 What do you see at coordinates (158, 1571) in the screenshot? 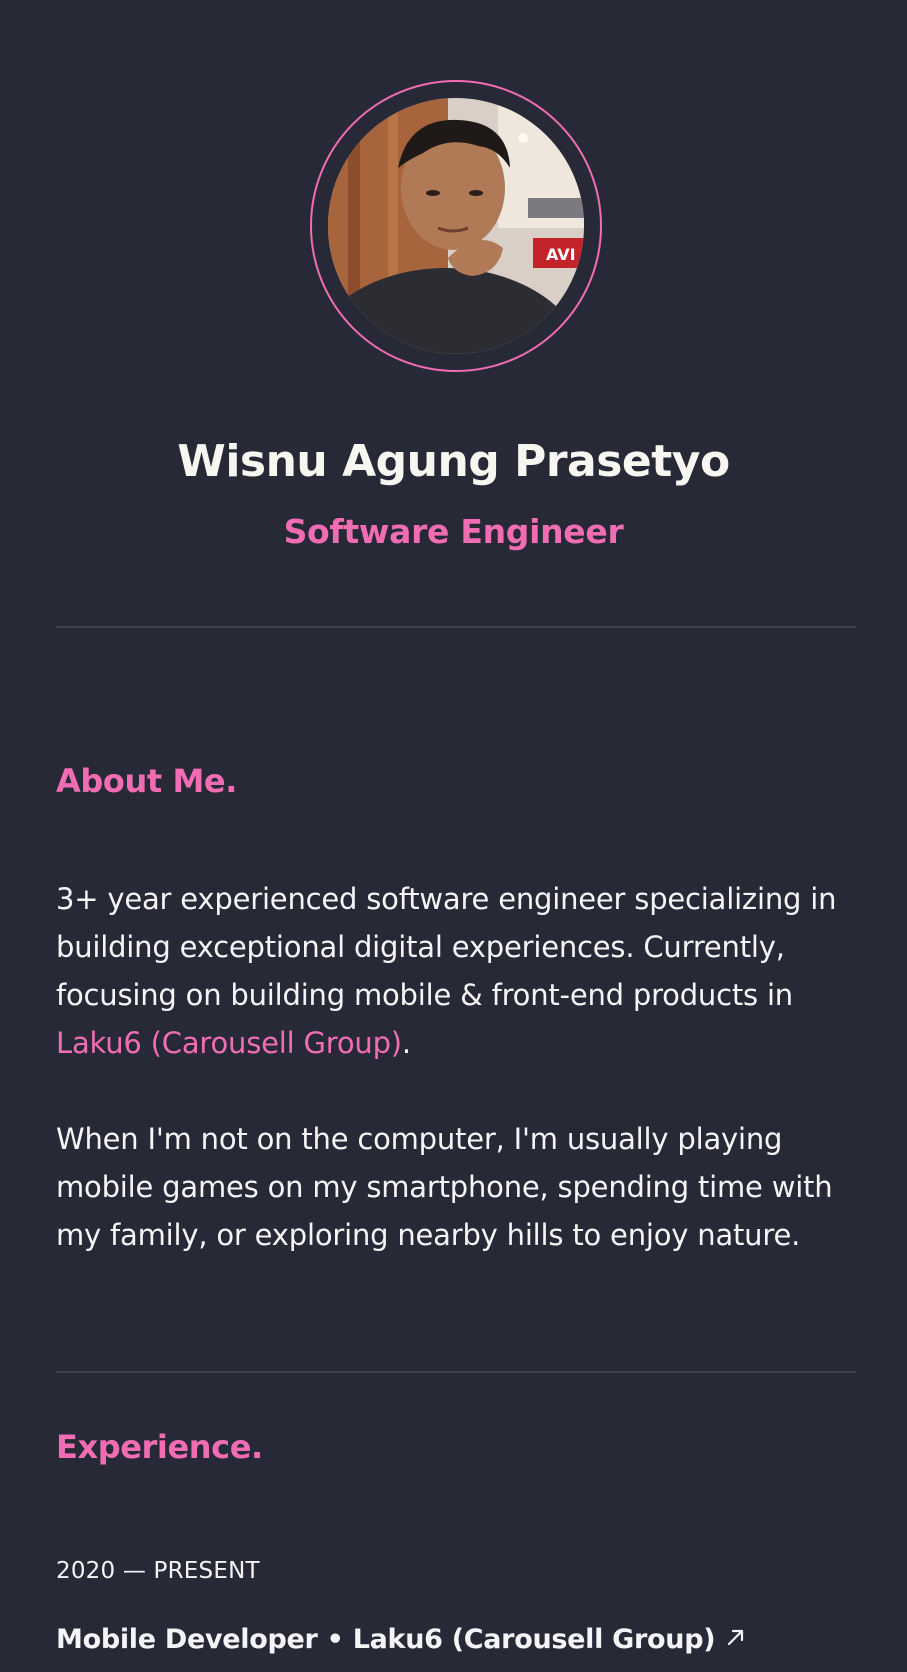
I see `experience-date: 2020 — PRESENT` at bounding box center [158, 1571].